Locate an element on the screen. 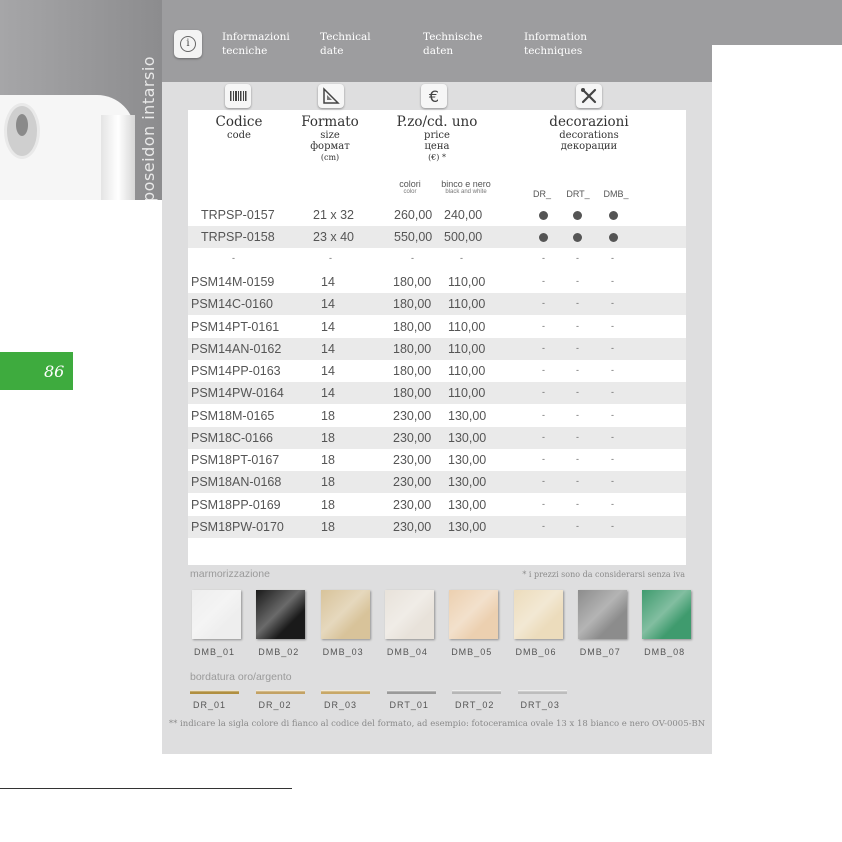  border-swatch-label: DR_01 is located at coordinates (210, 705).